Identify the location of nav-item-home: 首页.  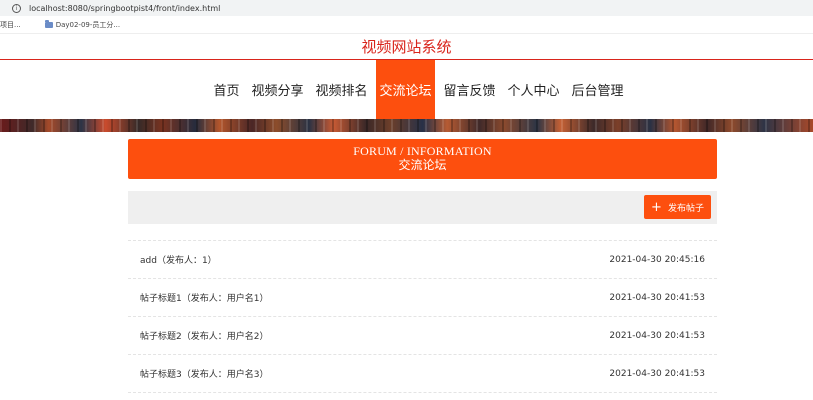
(226, 89).